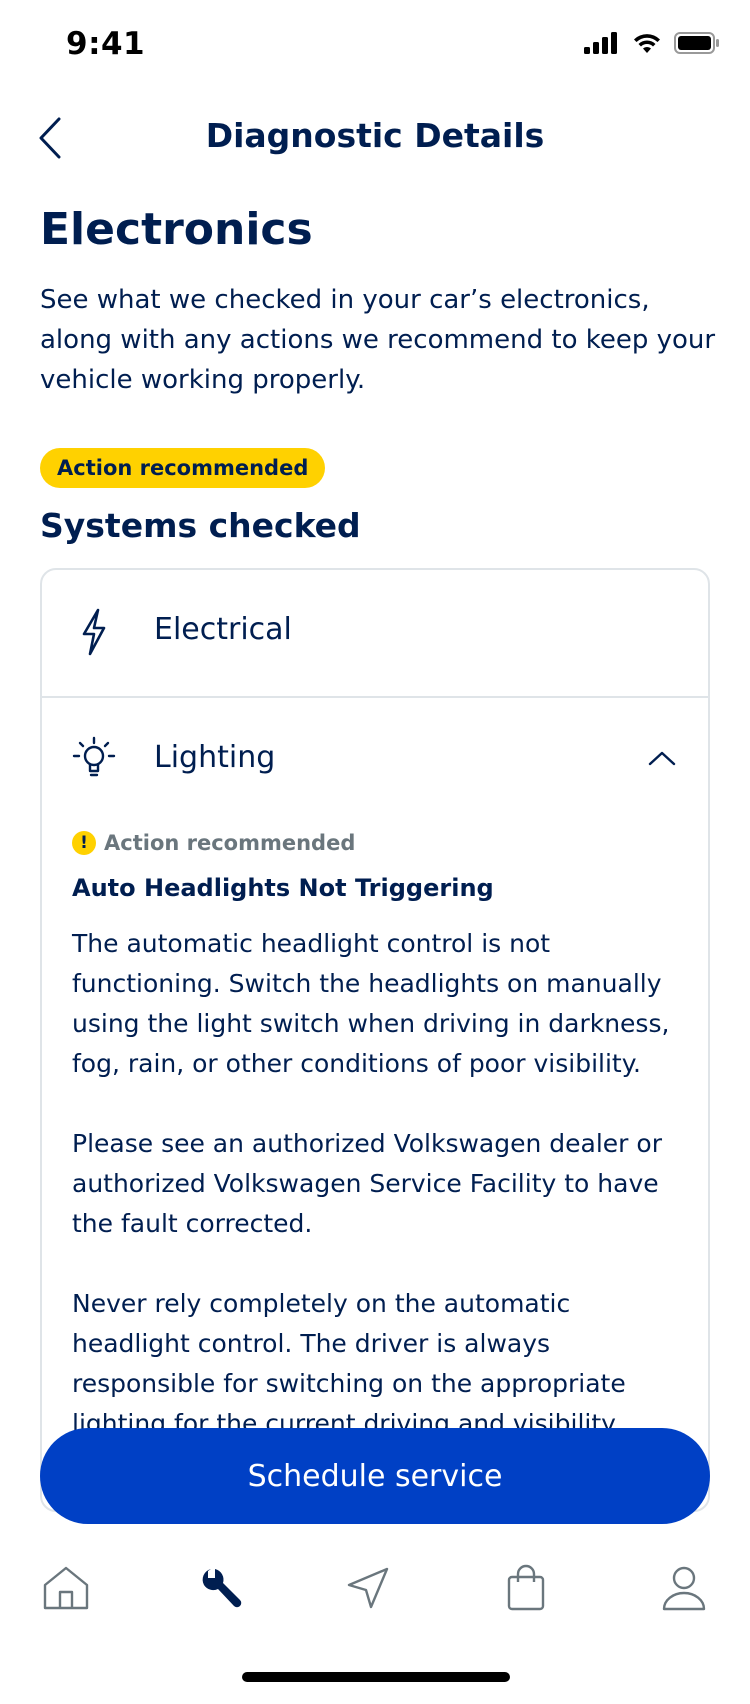  I want to click on navigation-icon, so click(368, 1588).